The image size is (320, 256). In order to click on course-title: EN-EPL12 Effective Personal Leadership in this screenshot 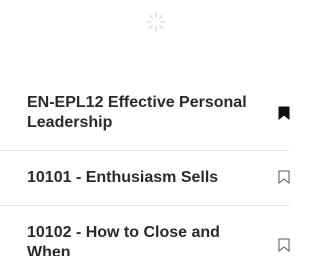, I will do `click(137, 112)`.